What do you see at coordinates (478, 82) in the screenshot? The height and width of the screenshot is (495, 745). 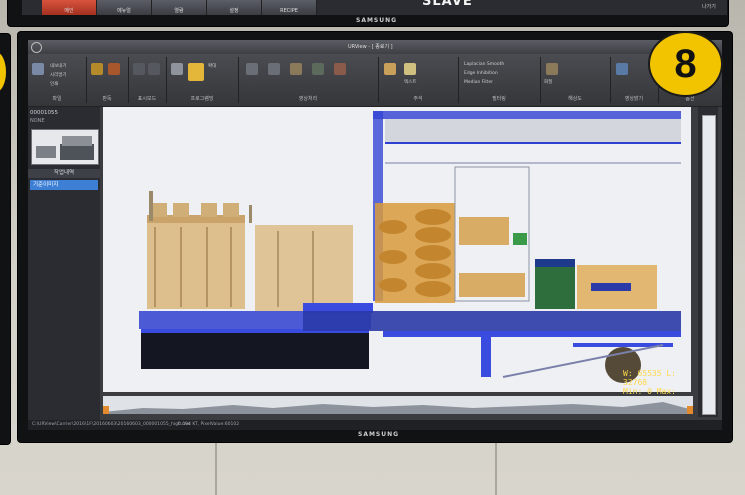 I see `ribbon-item-median: Median Filter` at bounding box center [478, 82].